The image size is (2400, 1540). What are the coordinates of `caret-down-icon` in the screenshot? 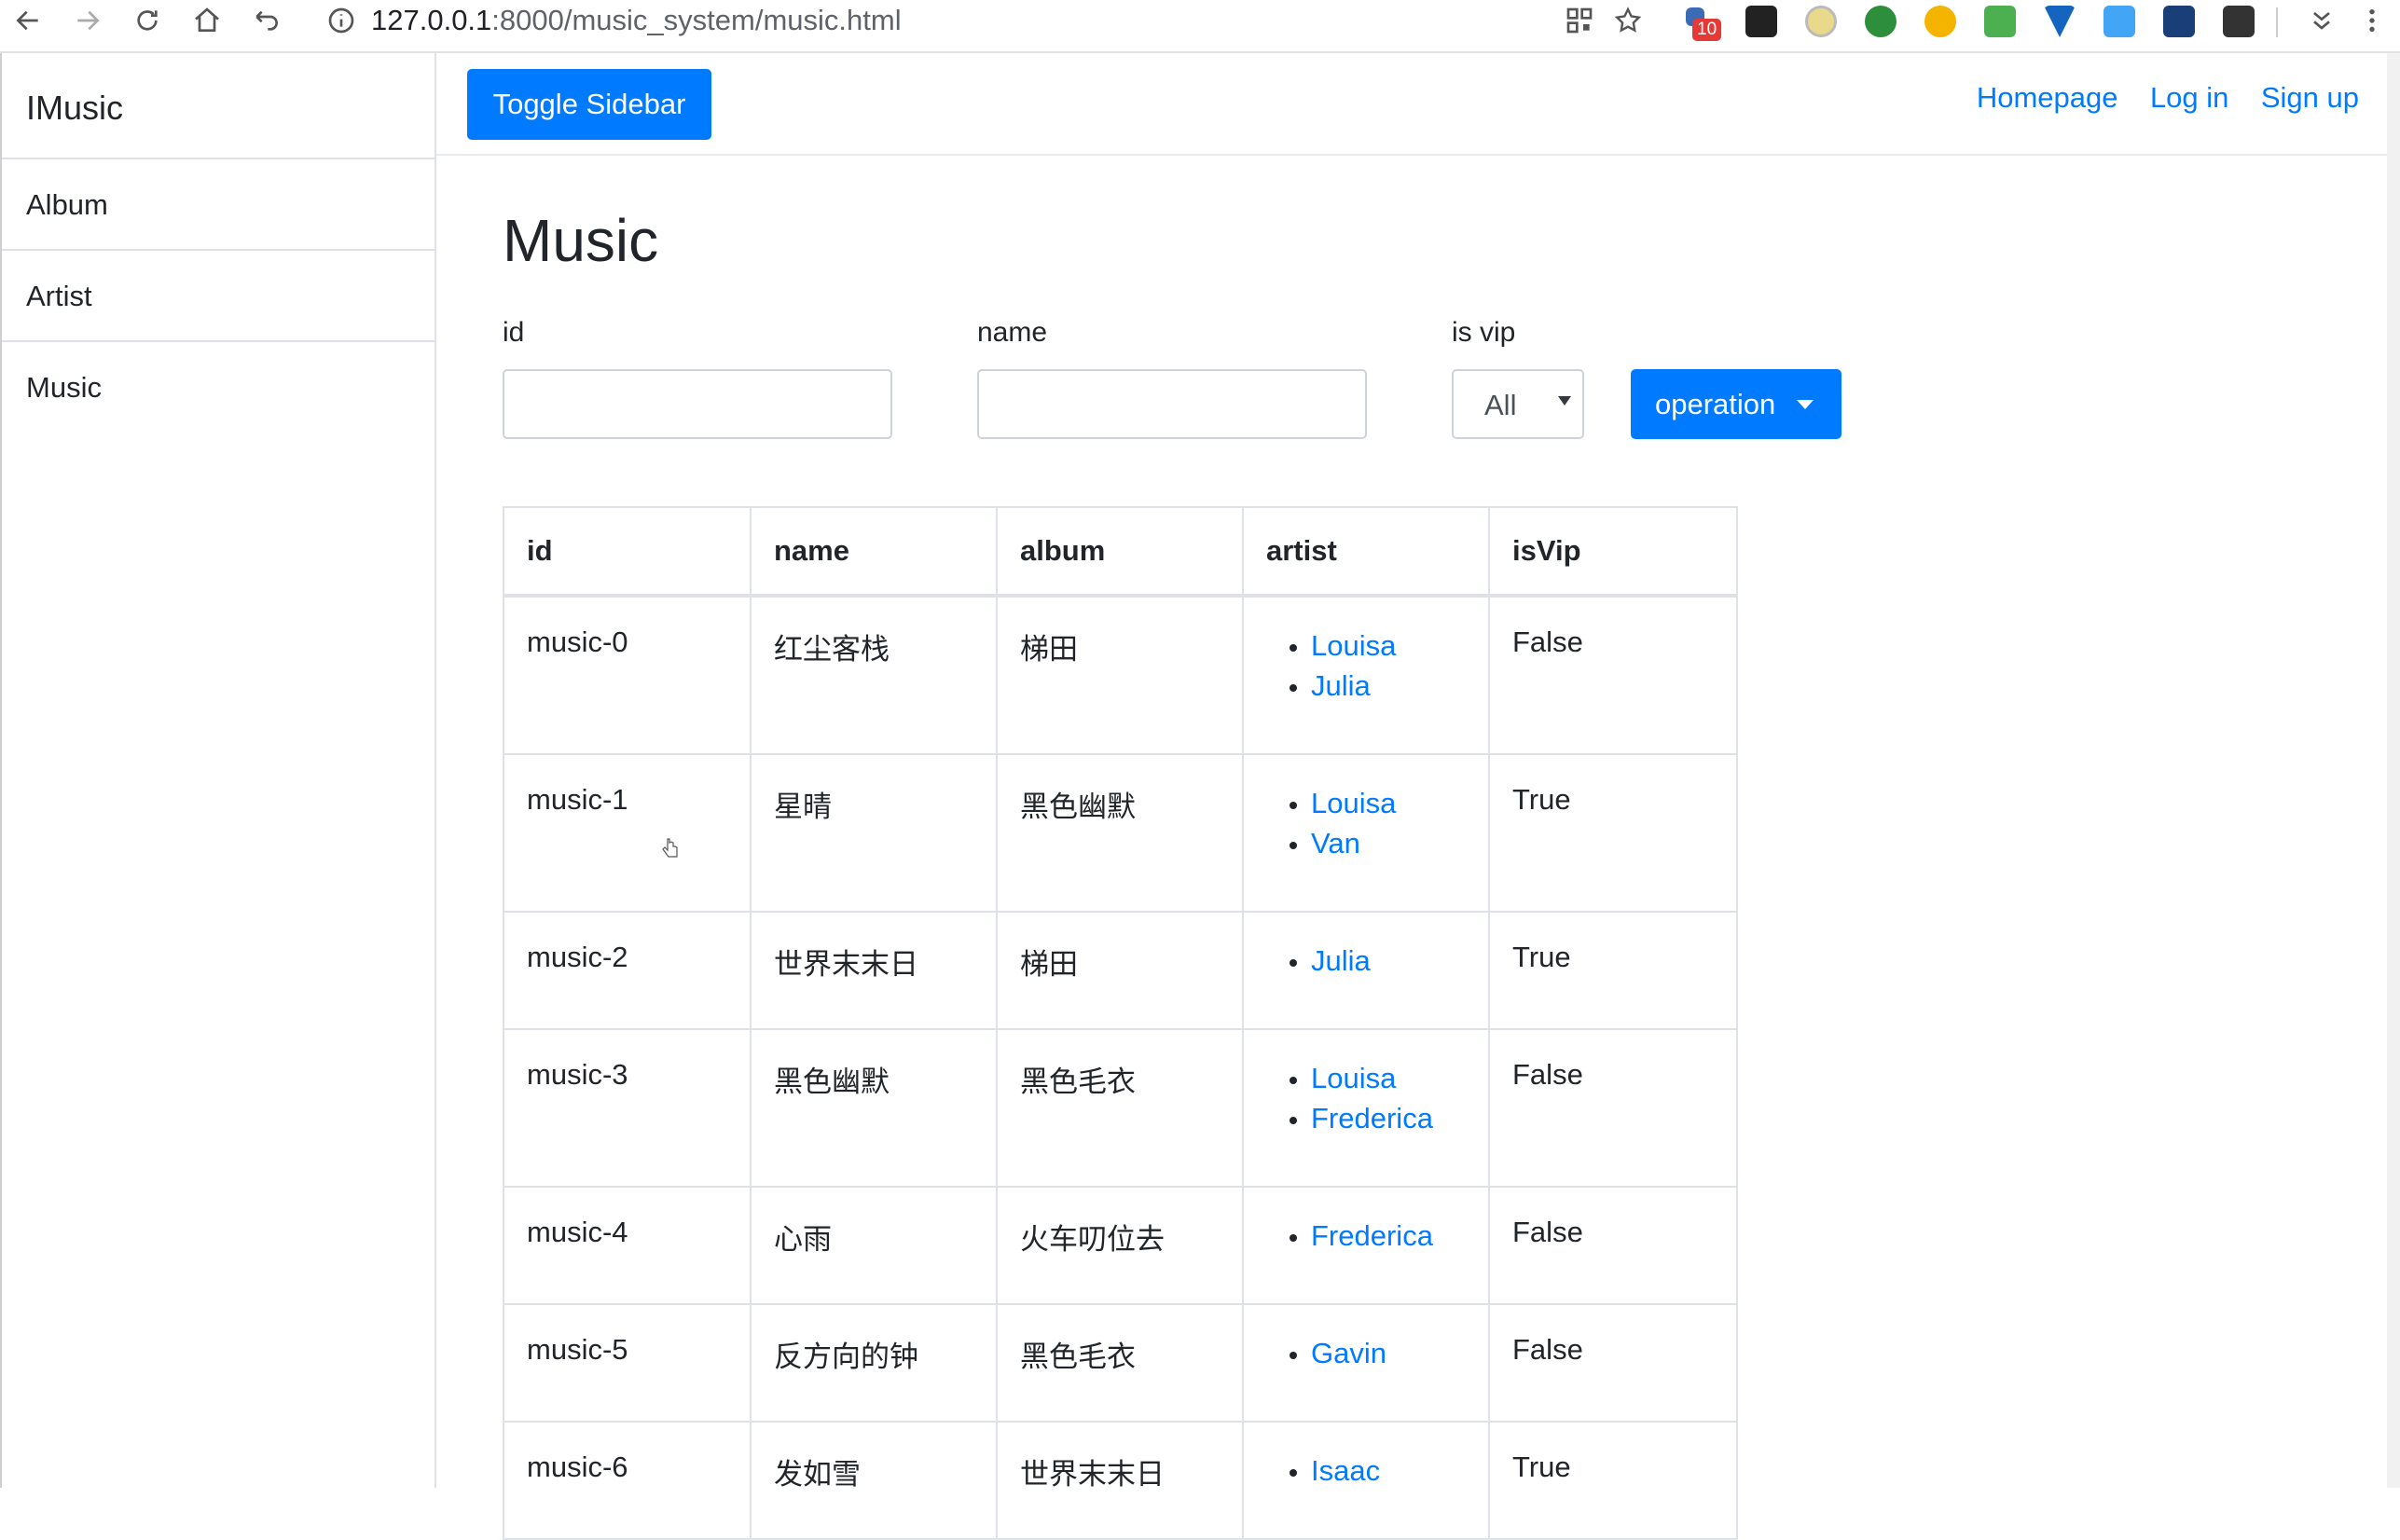 It's located at (1805, 404).